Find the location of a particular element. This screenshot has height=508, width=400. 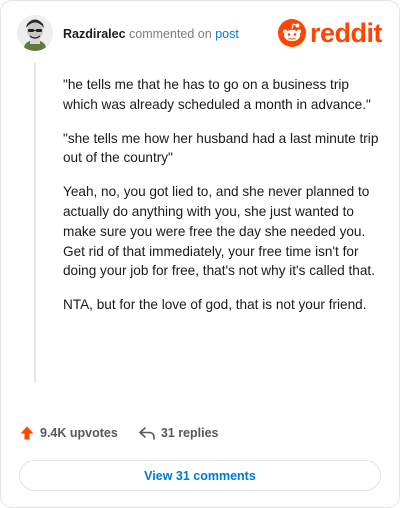

upvote-arrow-icon is located at coordinates (27, 433).